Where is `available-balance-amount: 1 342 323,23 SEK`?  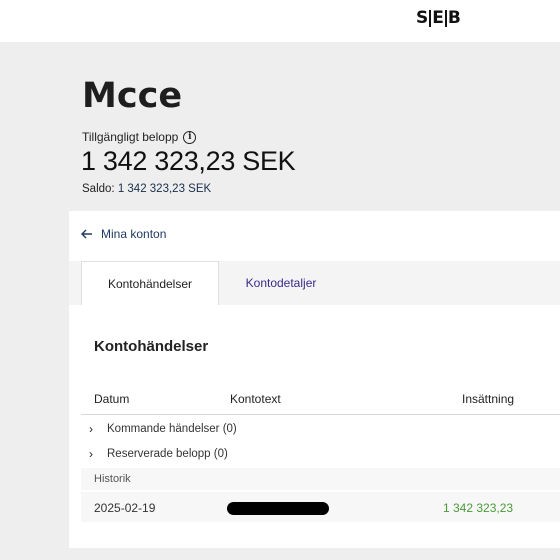 available-balance-amount: 1 342 323,23 SEK is located at coordinates (188, 161).